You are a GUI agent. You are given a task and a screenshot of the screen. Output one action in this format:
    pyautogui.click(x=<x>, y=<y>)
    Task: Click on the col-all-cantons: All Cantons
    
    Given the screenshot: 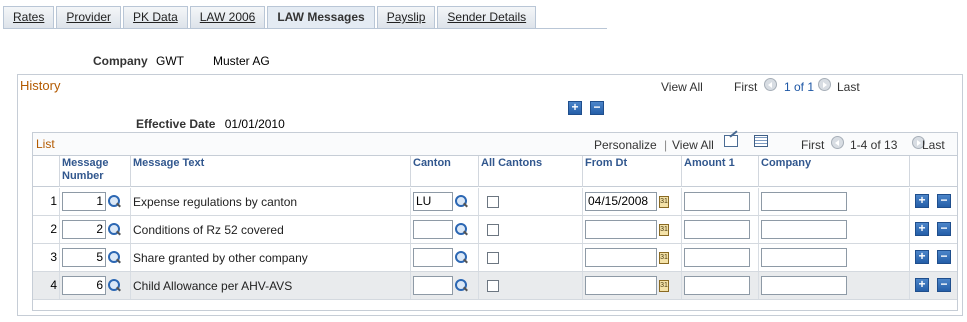 What is the action you would take?
    pyautogui.click(x=530, y=171)
    